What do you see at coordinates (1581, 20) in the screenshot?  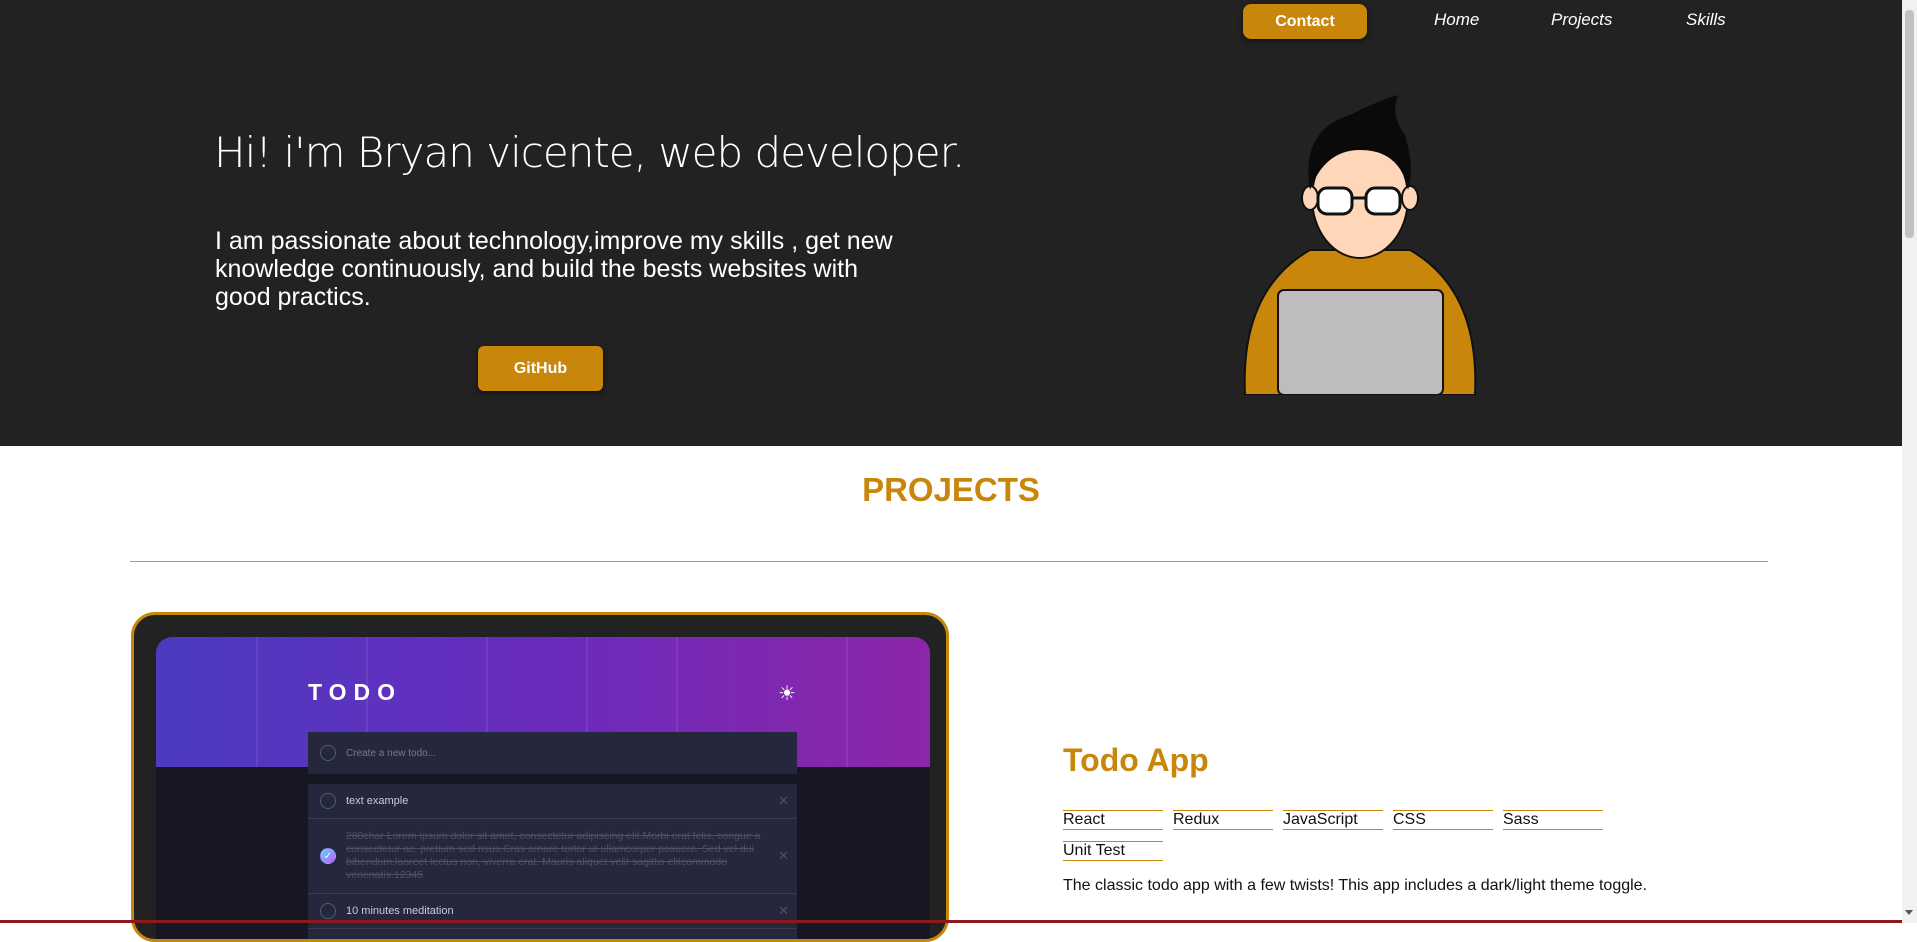 I see `nav-projects: Projects` at bounding box center [1581, 20].